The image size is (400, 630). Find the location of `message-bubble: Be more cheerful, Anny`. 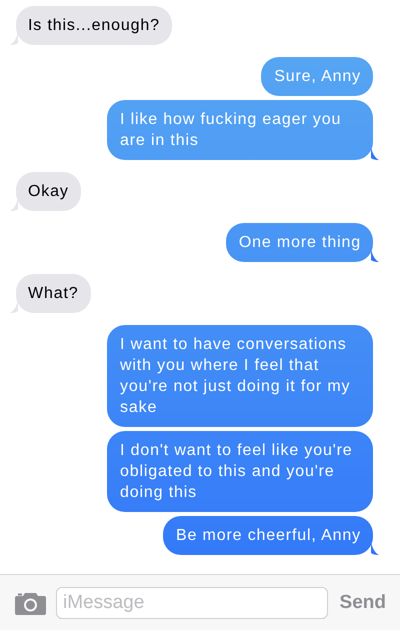

message-bubble: Be more cheerful, Anny is located at coordinates (267, 535).